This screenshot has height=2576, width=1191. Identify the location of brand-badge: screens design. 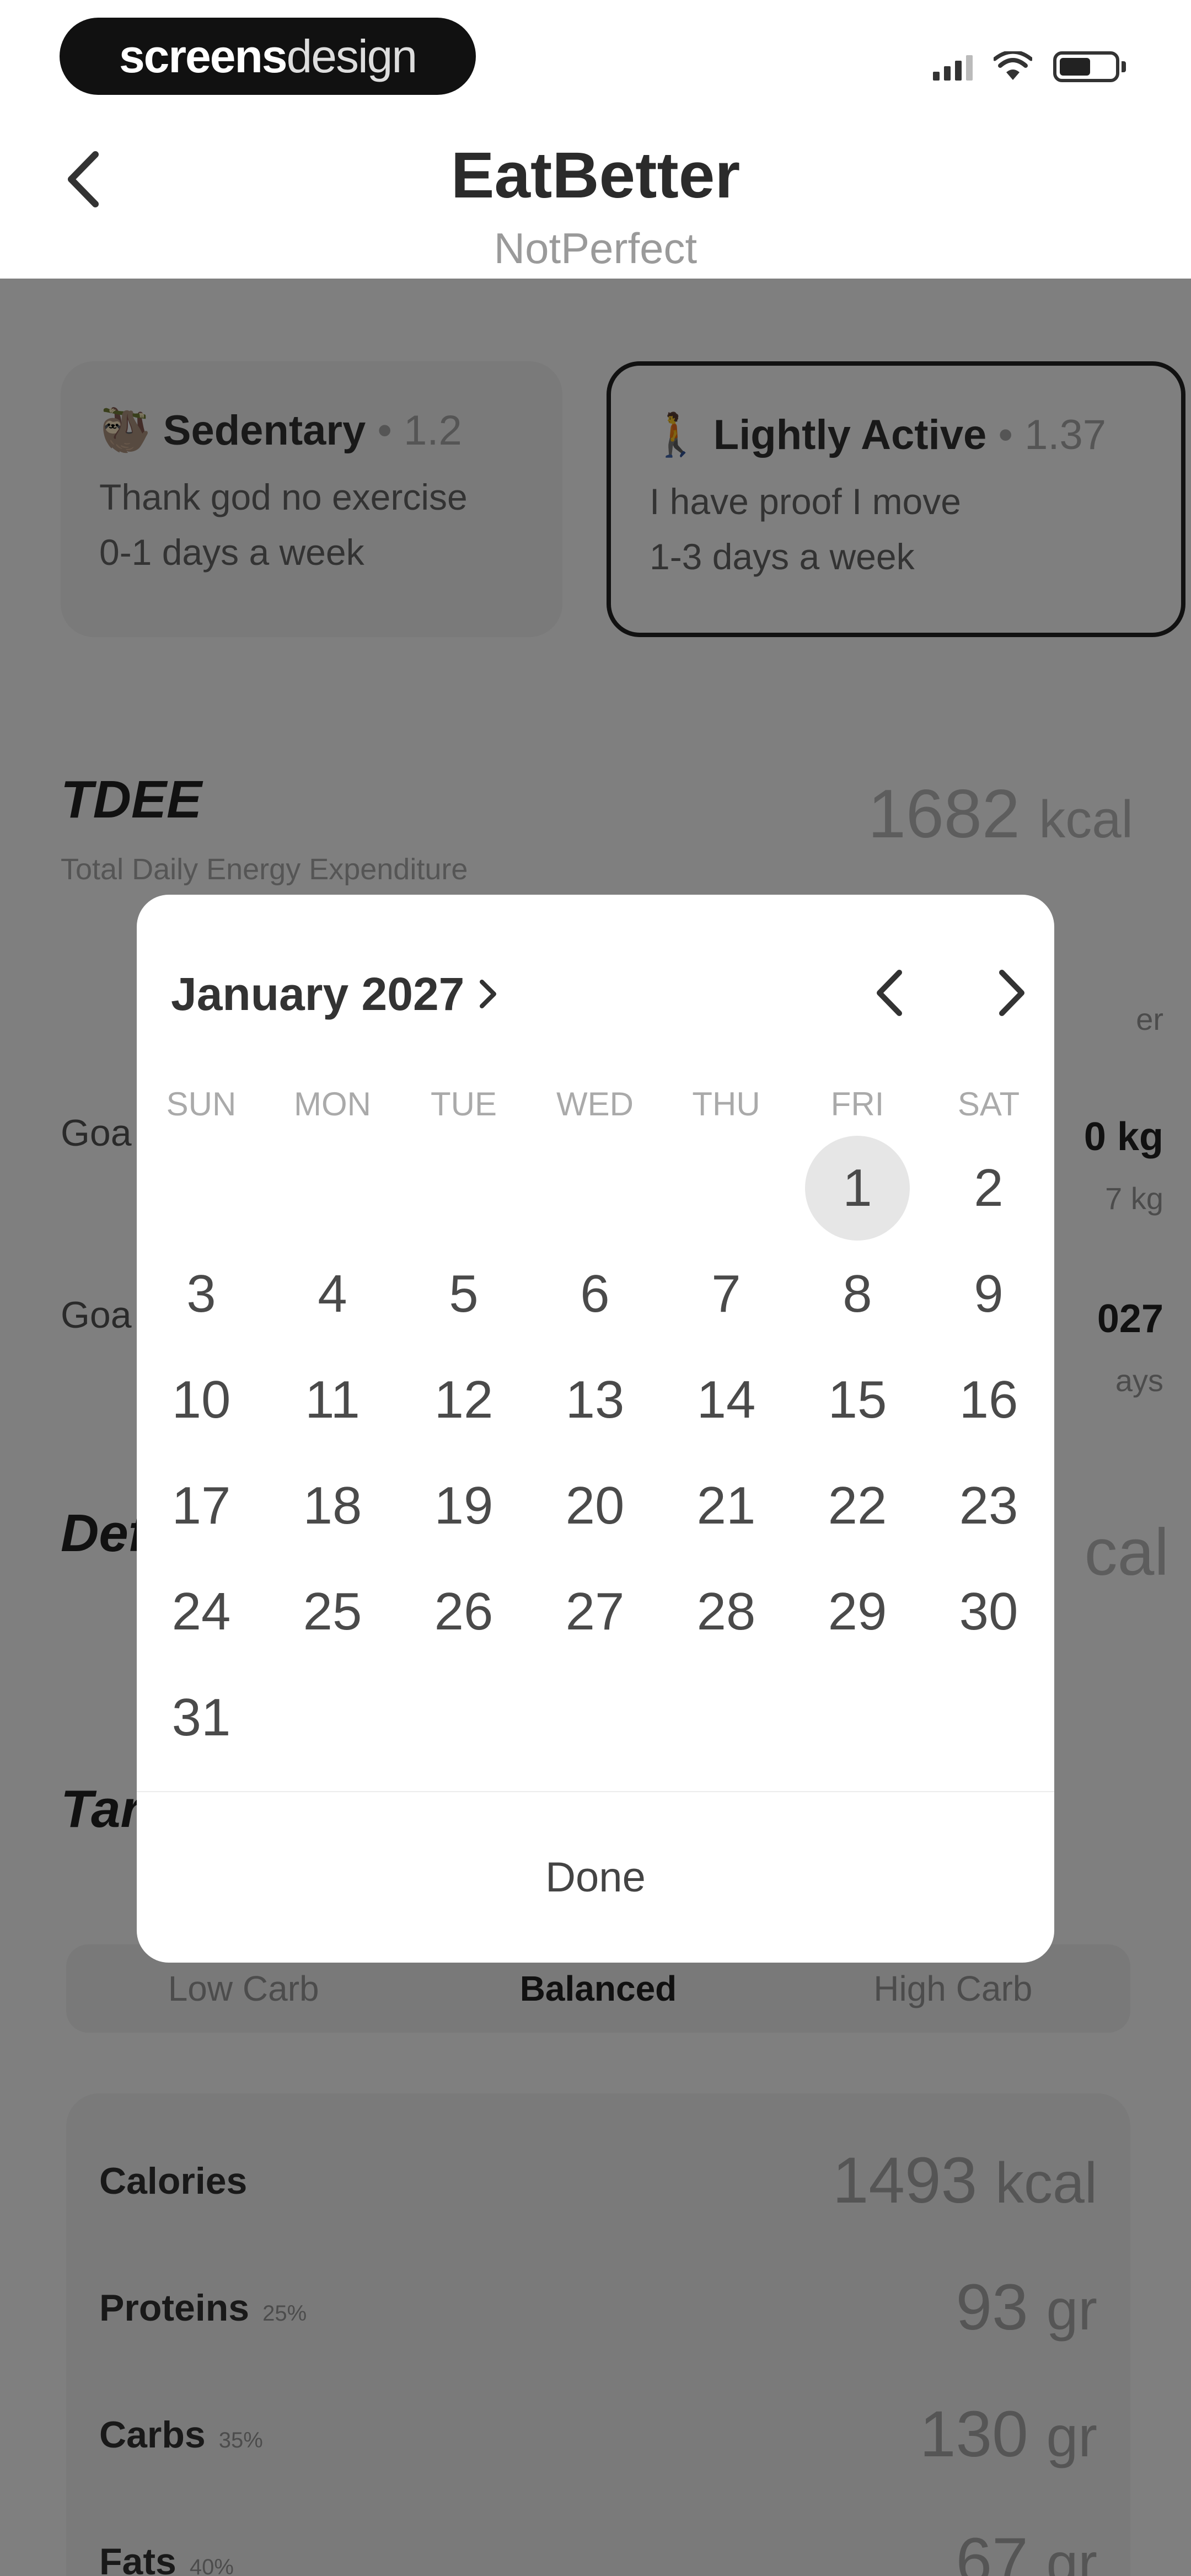
(268, 56).